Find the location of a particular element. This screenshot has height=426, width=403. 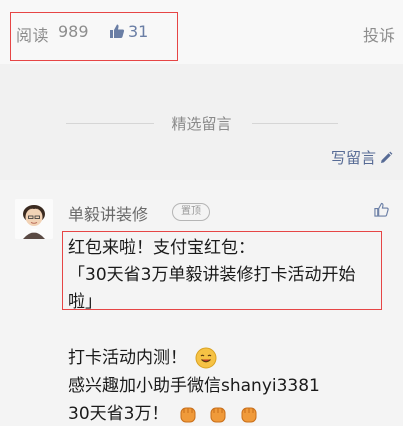

comment-text: 30天省3万！ is located at coordinates (118, 414).